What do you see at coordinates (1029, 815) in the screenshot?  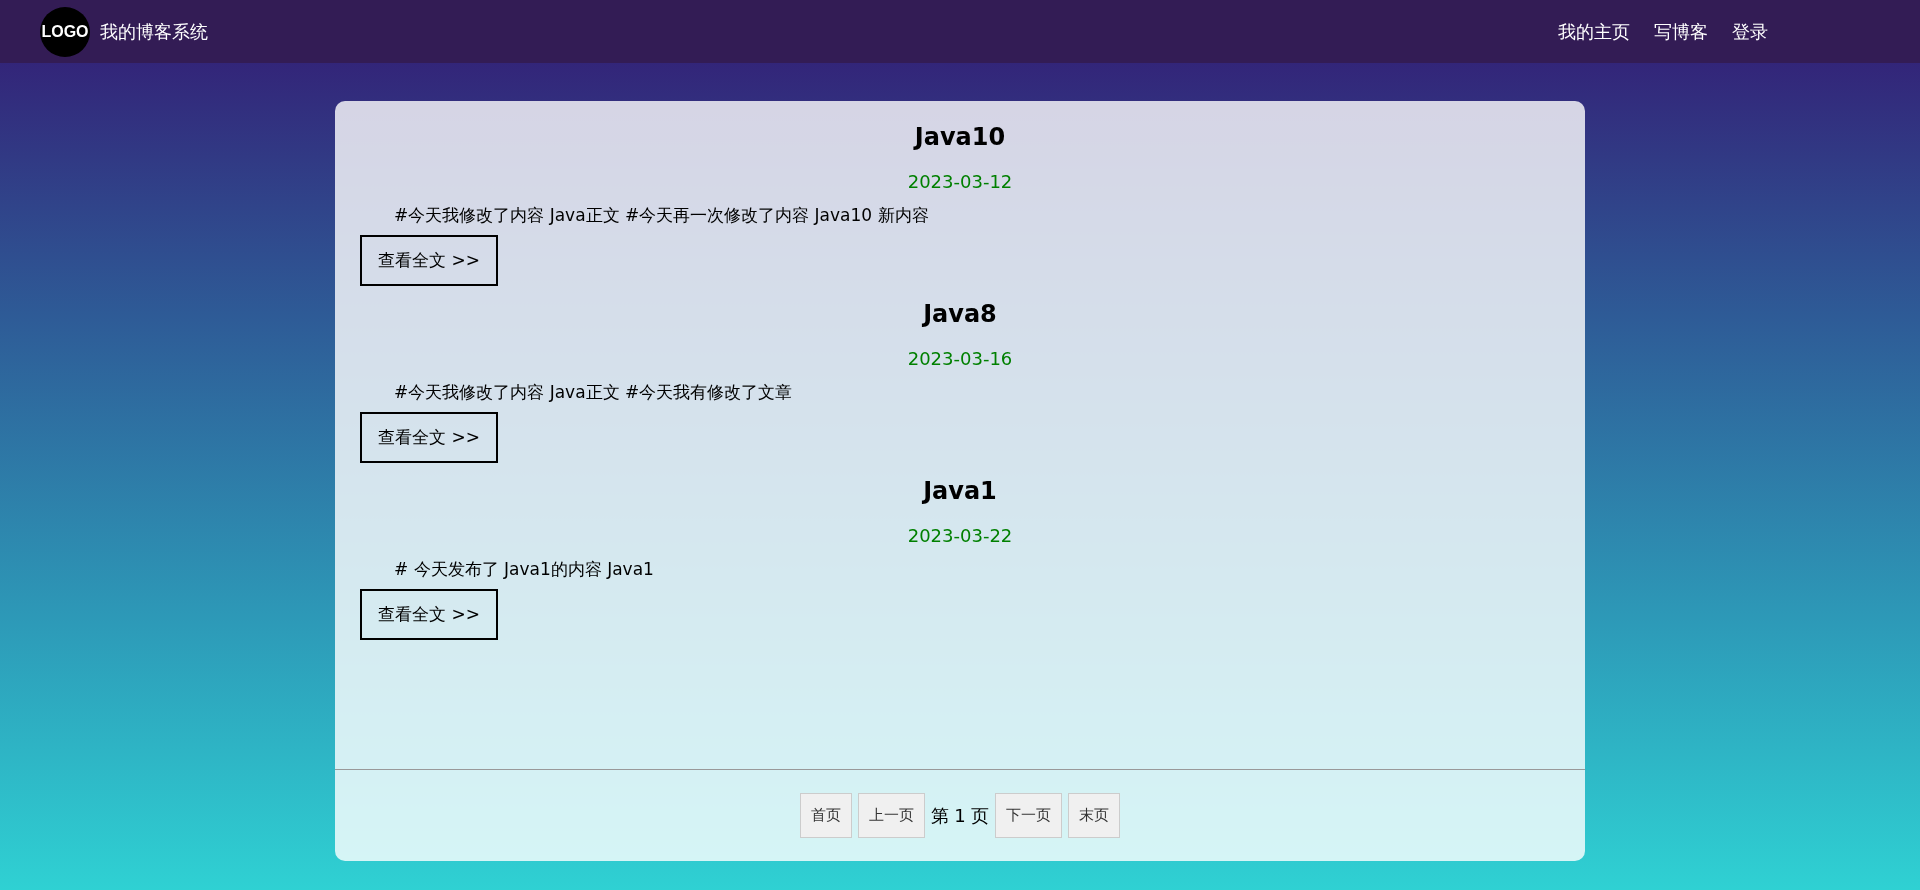 I see `next-page-button: 下一页` at bounding box center [1029, 815].